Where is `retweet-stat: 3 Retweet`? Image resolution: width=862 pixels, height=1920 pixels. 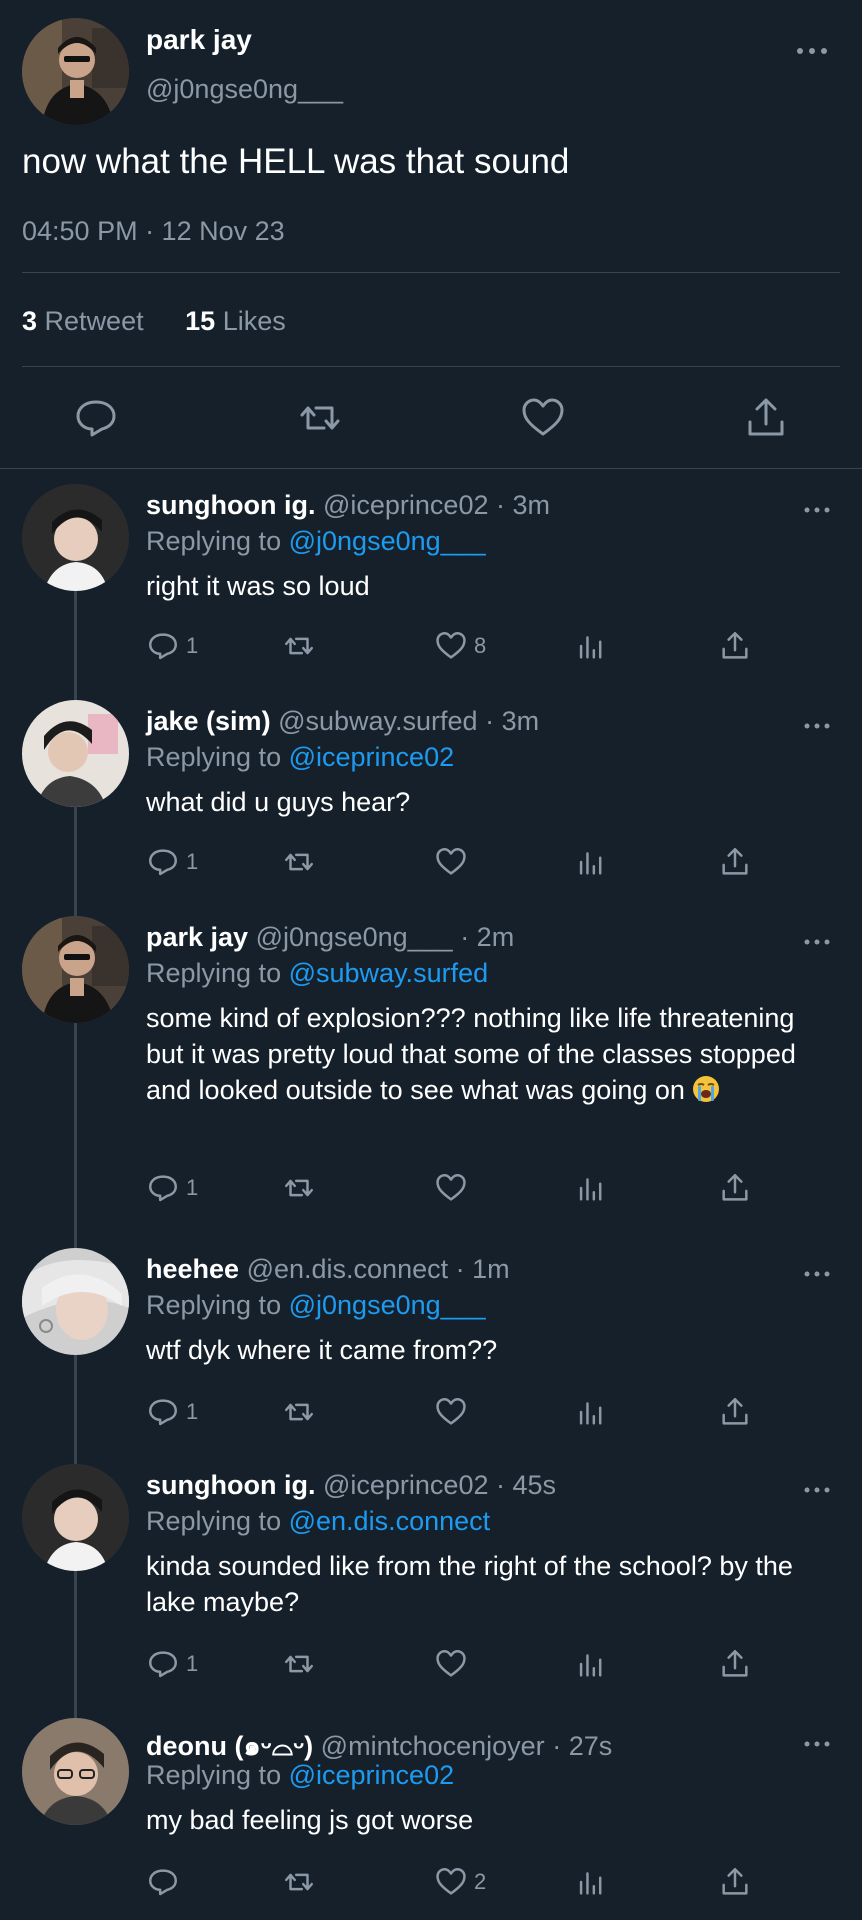 retweet-stat: 3 Retweet is located at coordinates (87, 321).